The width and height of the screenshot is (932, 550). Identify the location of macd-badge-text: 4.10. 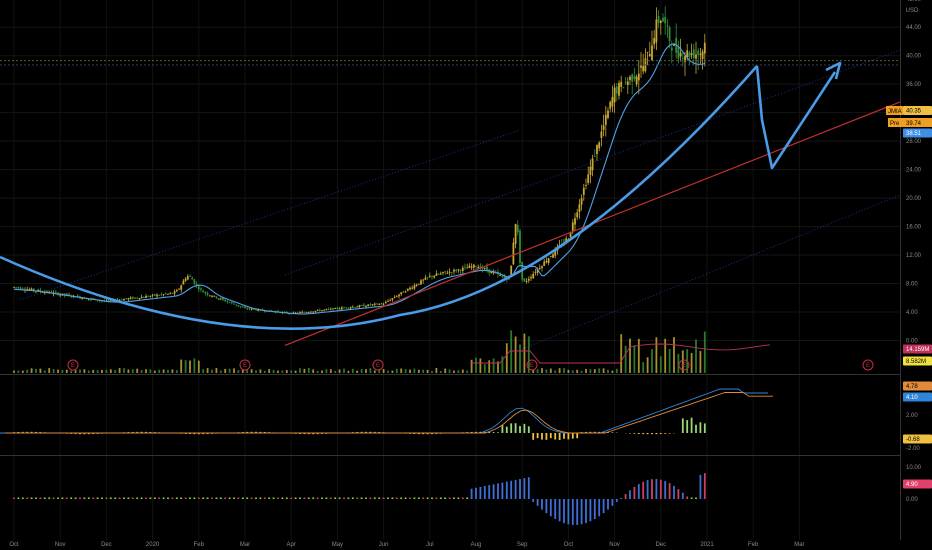
(912, 398).